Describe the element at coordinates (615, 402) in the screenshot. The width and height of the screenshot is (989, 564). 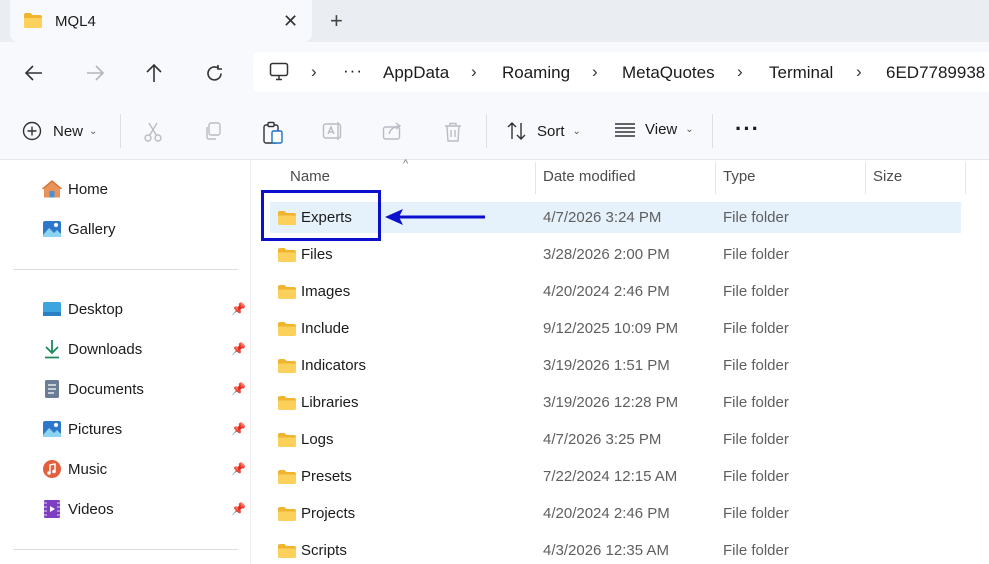
I see `table-row: Libraries 3/19/2026 12:28 PM File folder` at that location.